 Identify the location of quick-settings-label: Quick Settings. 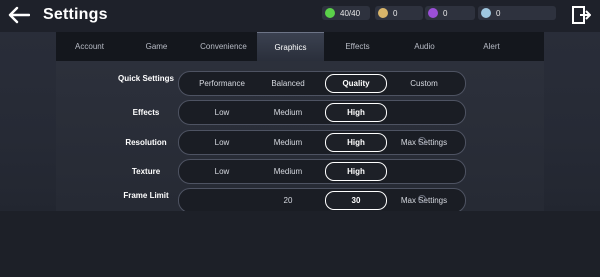
(145, 78).